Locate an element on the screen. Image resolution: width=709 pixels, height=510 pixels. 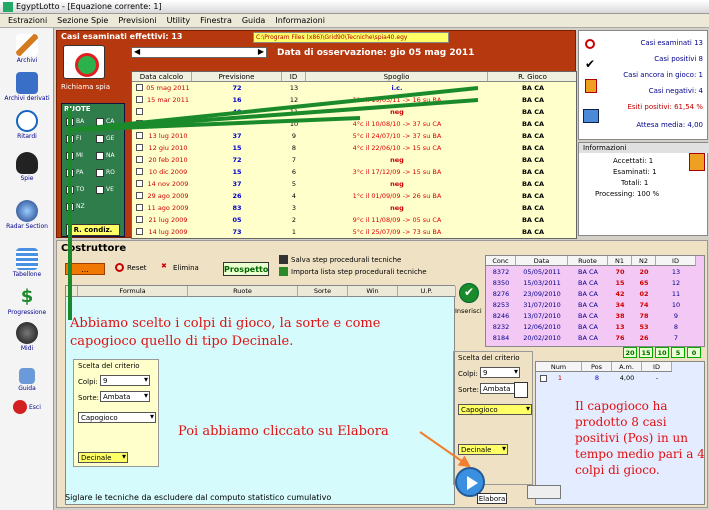
film-icon is located at coordinates (521, 390).